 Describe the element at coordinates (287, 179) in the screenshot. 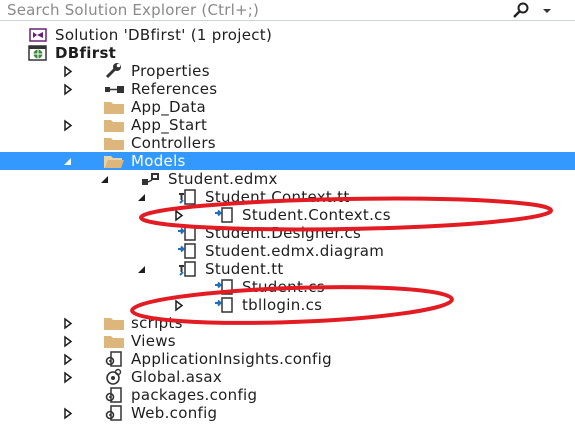

I see `tree-item: Student.edmx` at that location.